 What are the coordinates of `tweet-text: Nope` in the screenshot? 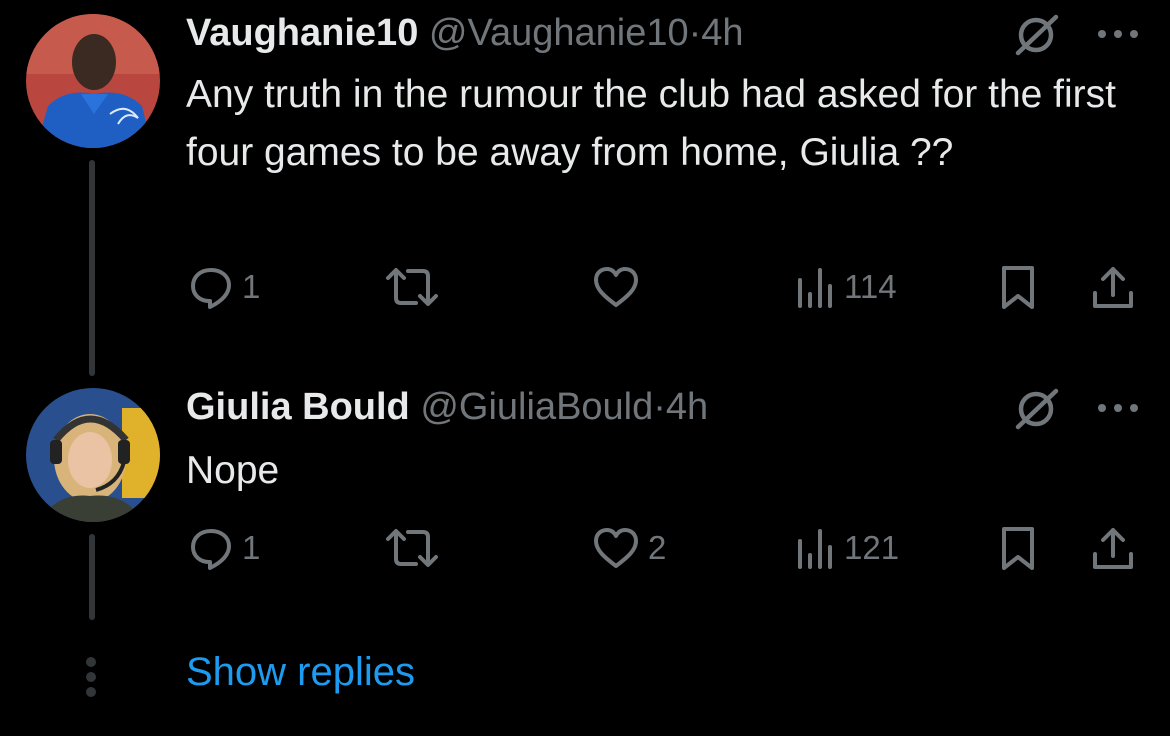 It's located at (233, 470).